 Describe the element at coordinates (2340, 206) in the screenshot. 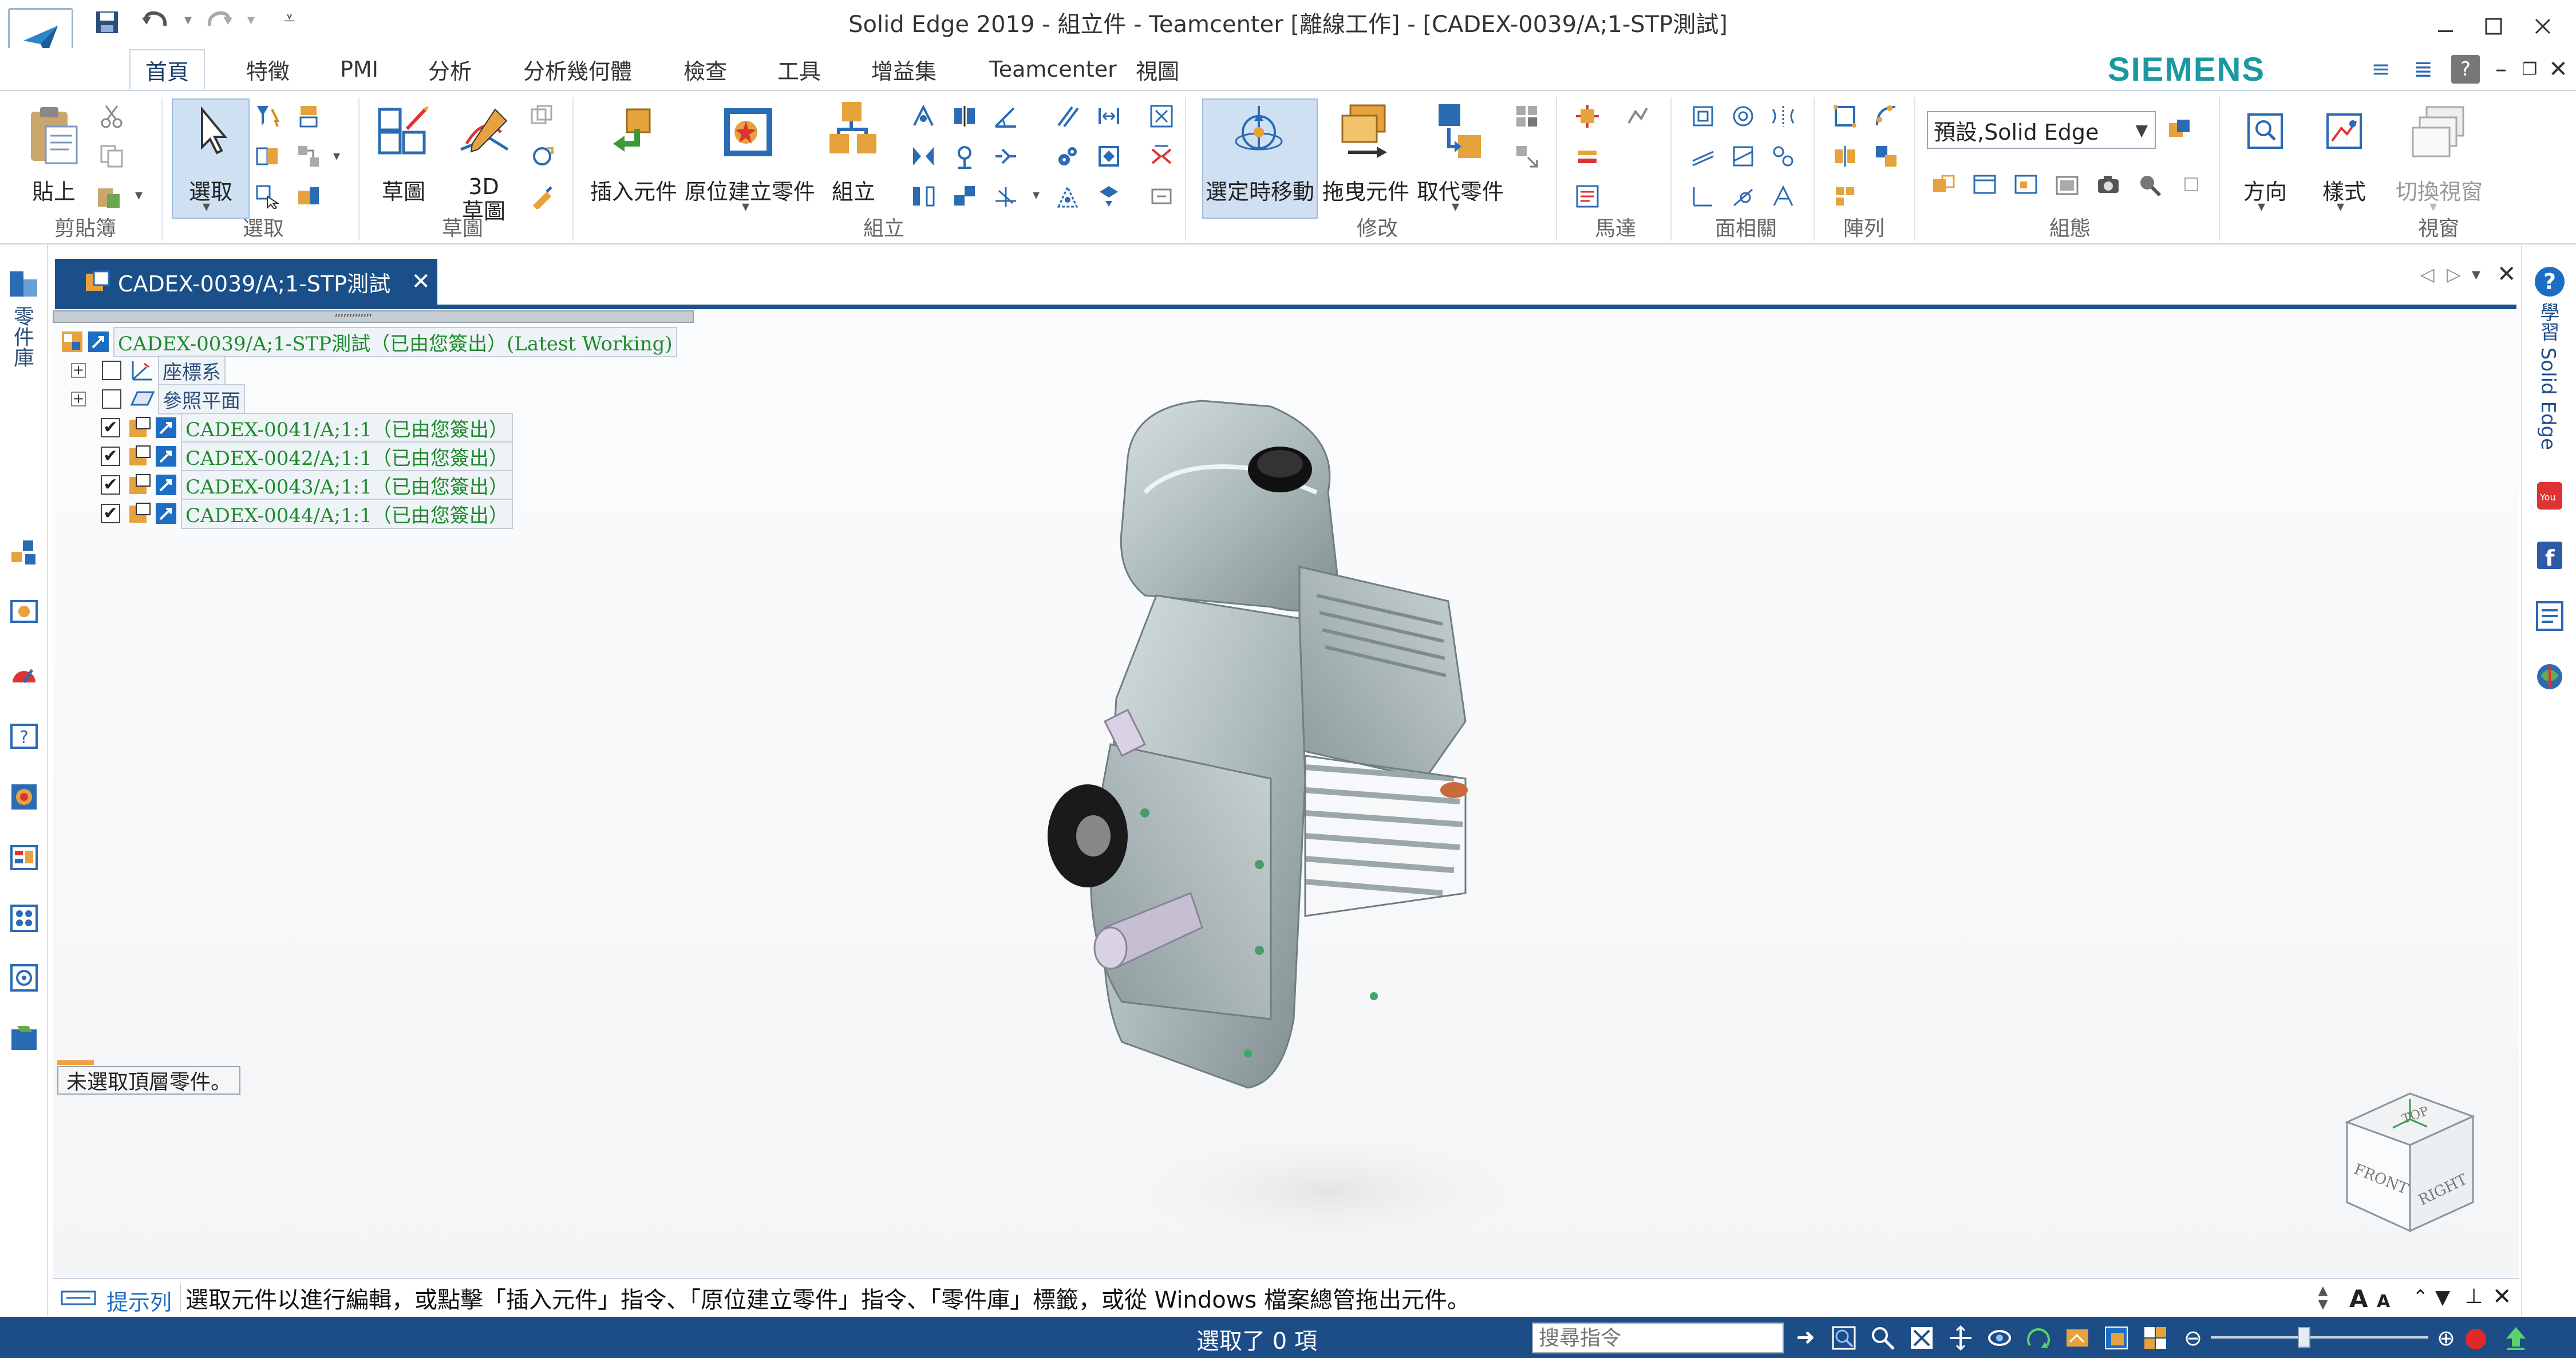

I see `styles-dropdown-icon: ▾` at that location.